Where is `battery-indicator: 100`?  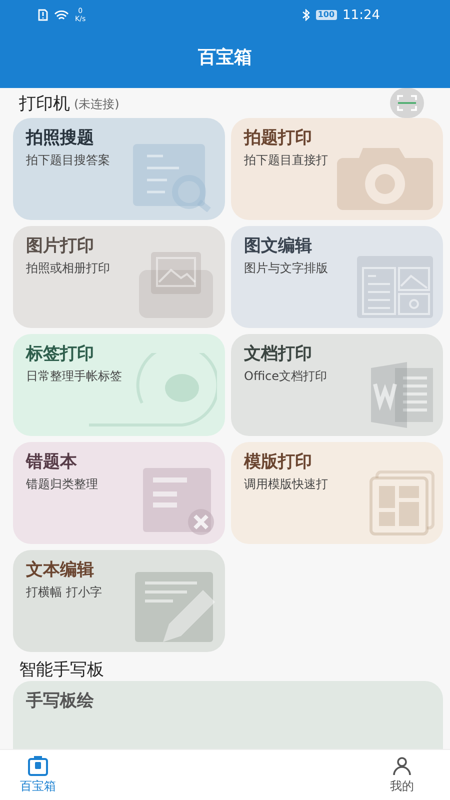 battery-indicator: 100 is located at coordinates (326, 15).